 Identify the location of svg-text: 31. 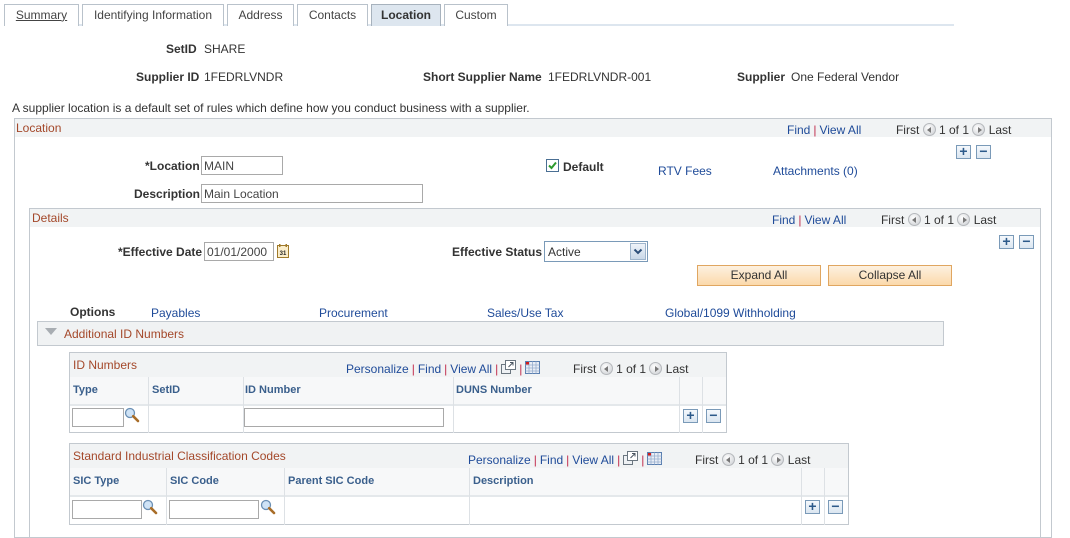
(283, 254).